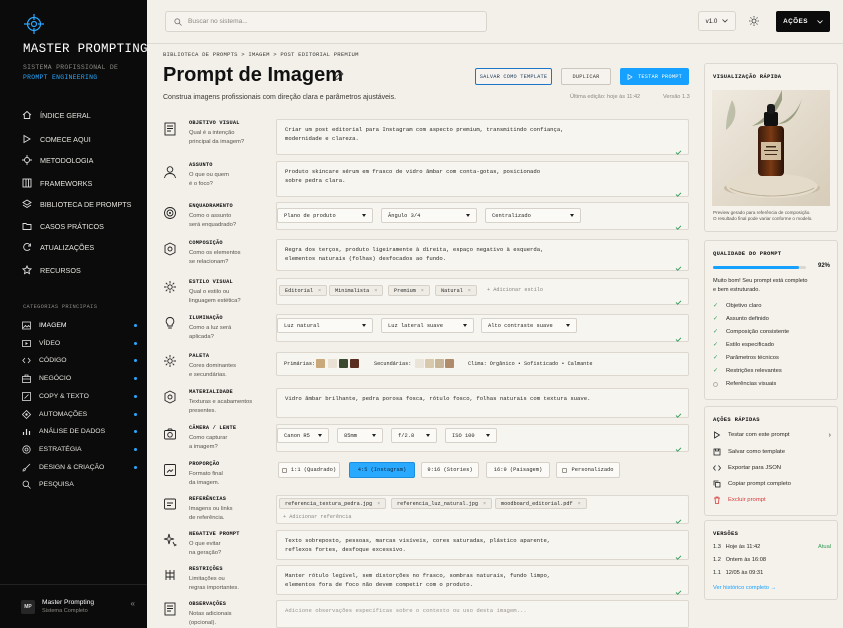 The width and height of the screenshot is (843, 628). Describe the element at coordinates (84, 226) in the screenshot. I see `nav-item-casos-praticos: CASOS PRÁTICOS` at that location.